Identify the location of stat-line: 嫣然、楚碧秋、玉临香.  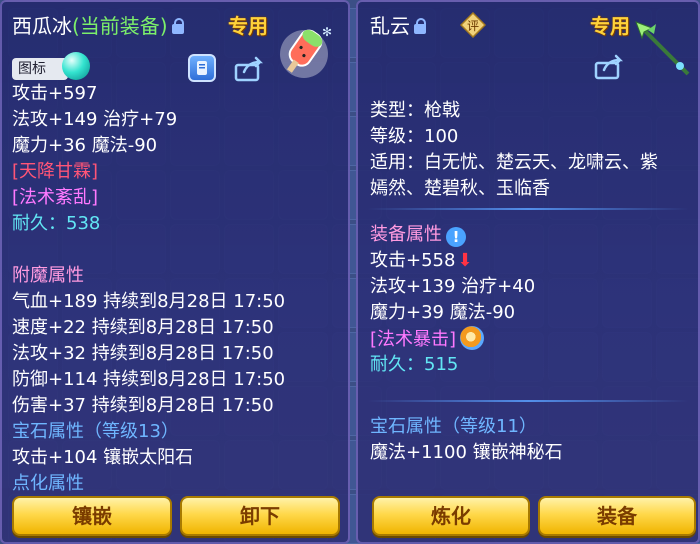
(514, 189).